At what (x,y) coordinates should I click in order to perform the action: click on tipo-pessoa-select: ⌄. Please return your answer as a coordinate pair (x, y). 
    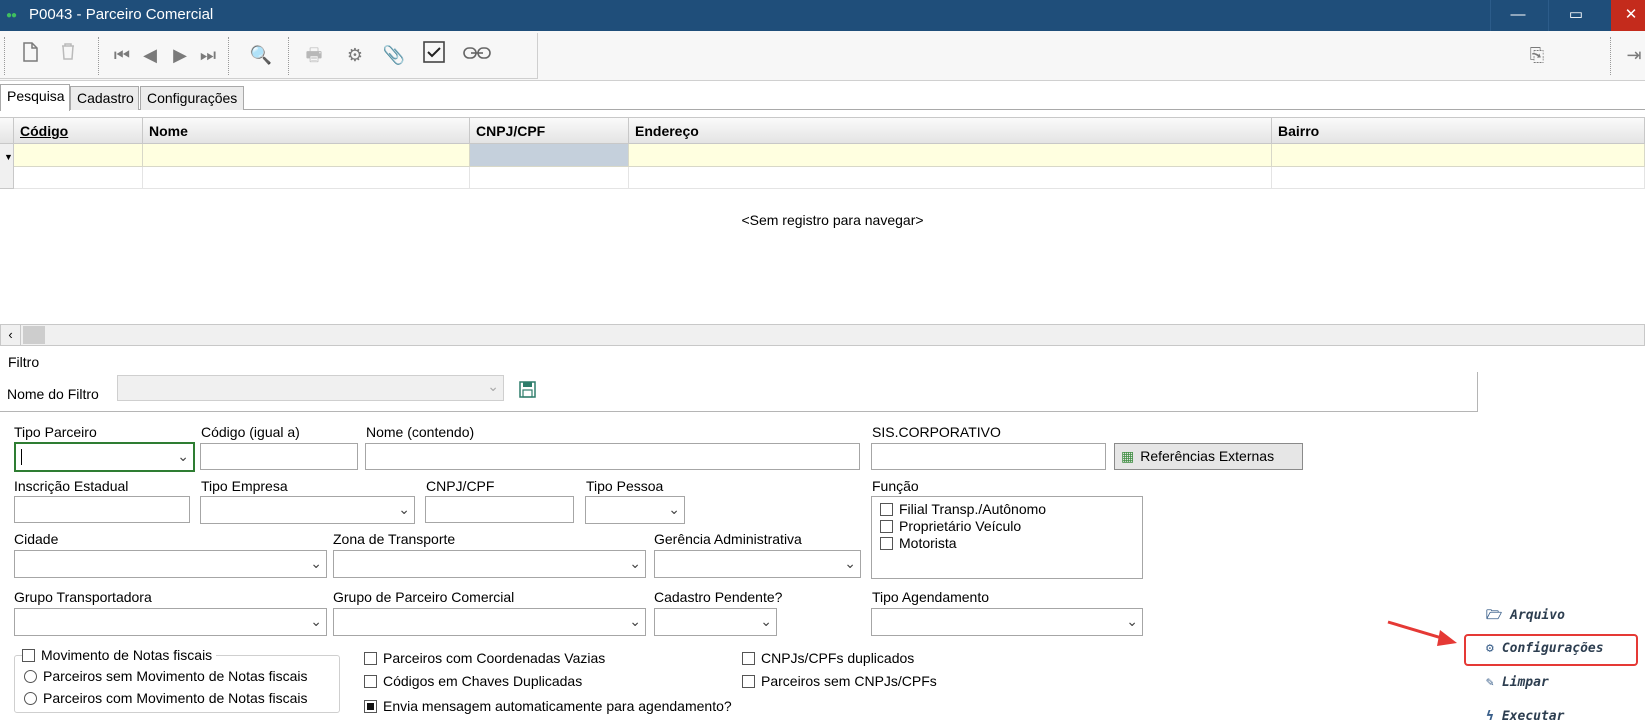
    Looking at the image, I should click on (635, 510).